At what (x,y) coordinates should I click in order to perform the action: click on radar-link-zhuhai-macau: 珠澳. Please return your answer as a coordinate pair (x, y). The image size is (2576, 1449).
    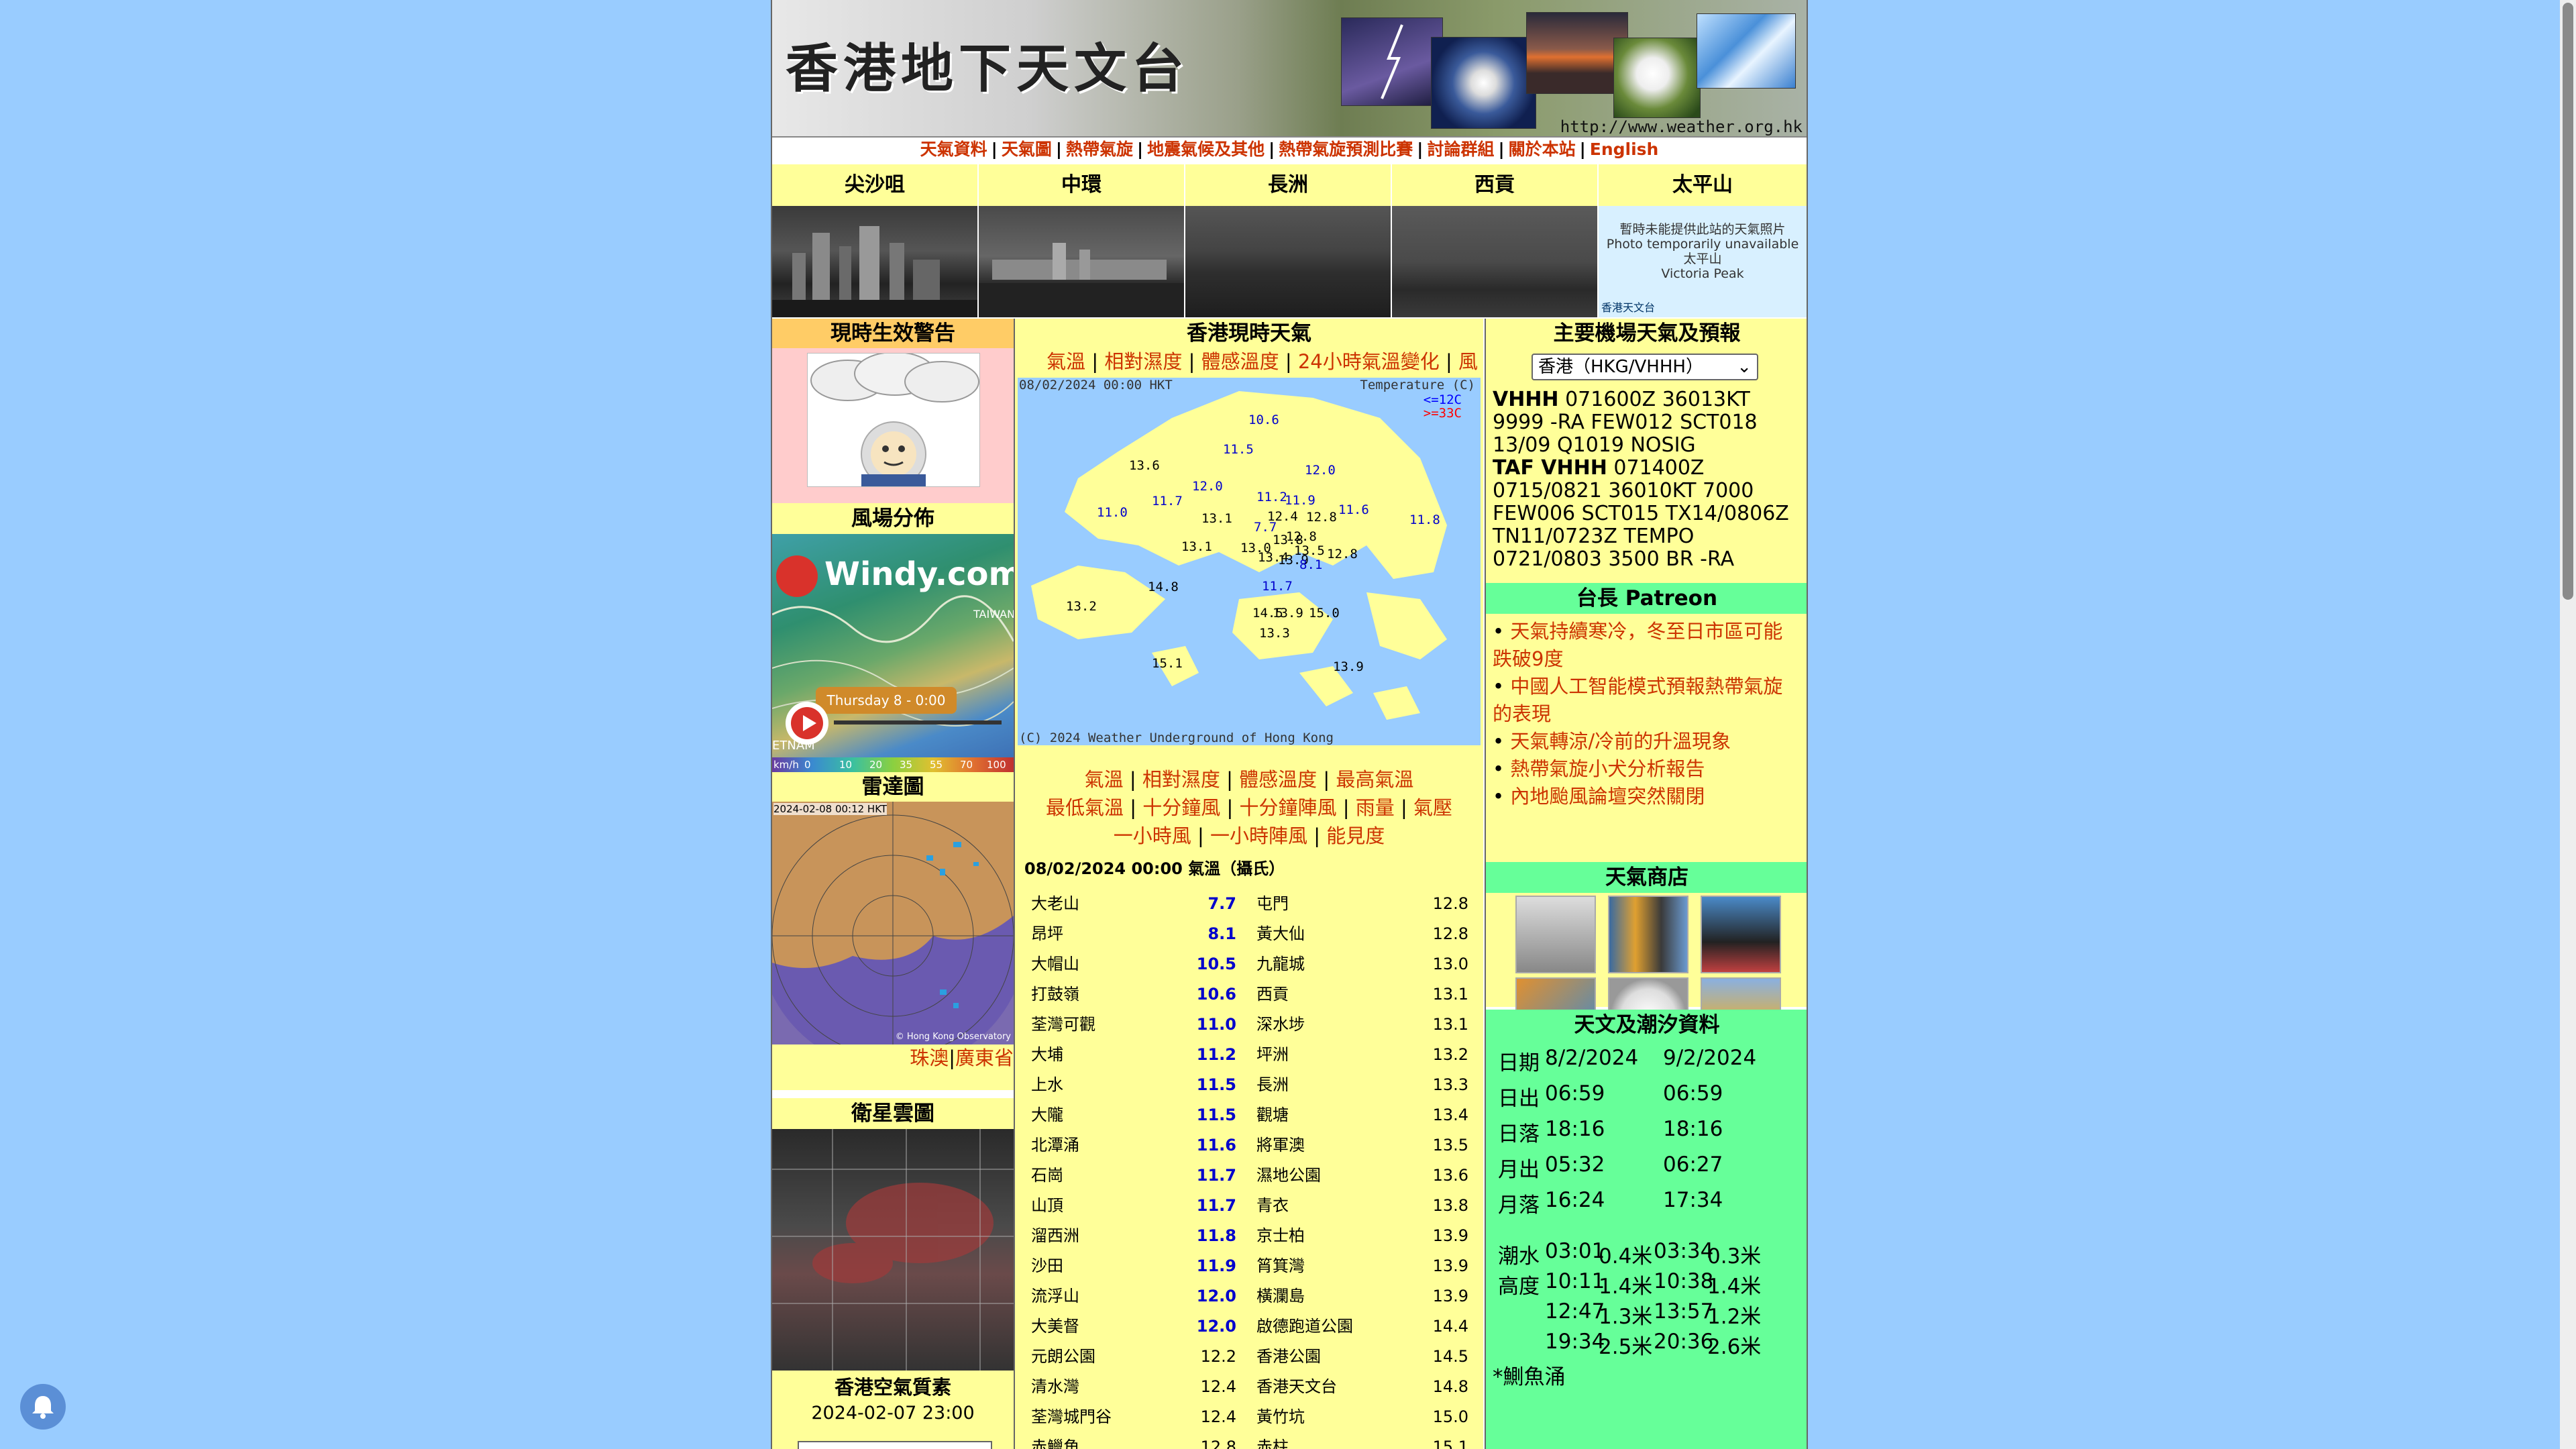
    Looking at the image, I should click on (929, 1057).